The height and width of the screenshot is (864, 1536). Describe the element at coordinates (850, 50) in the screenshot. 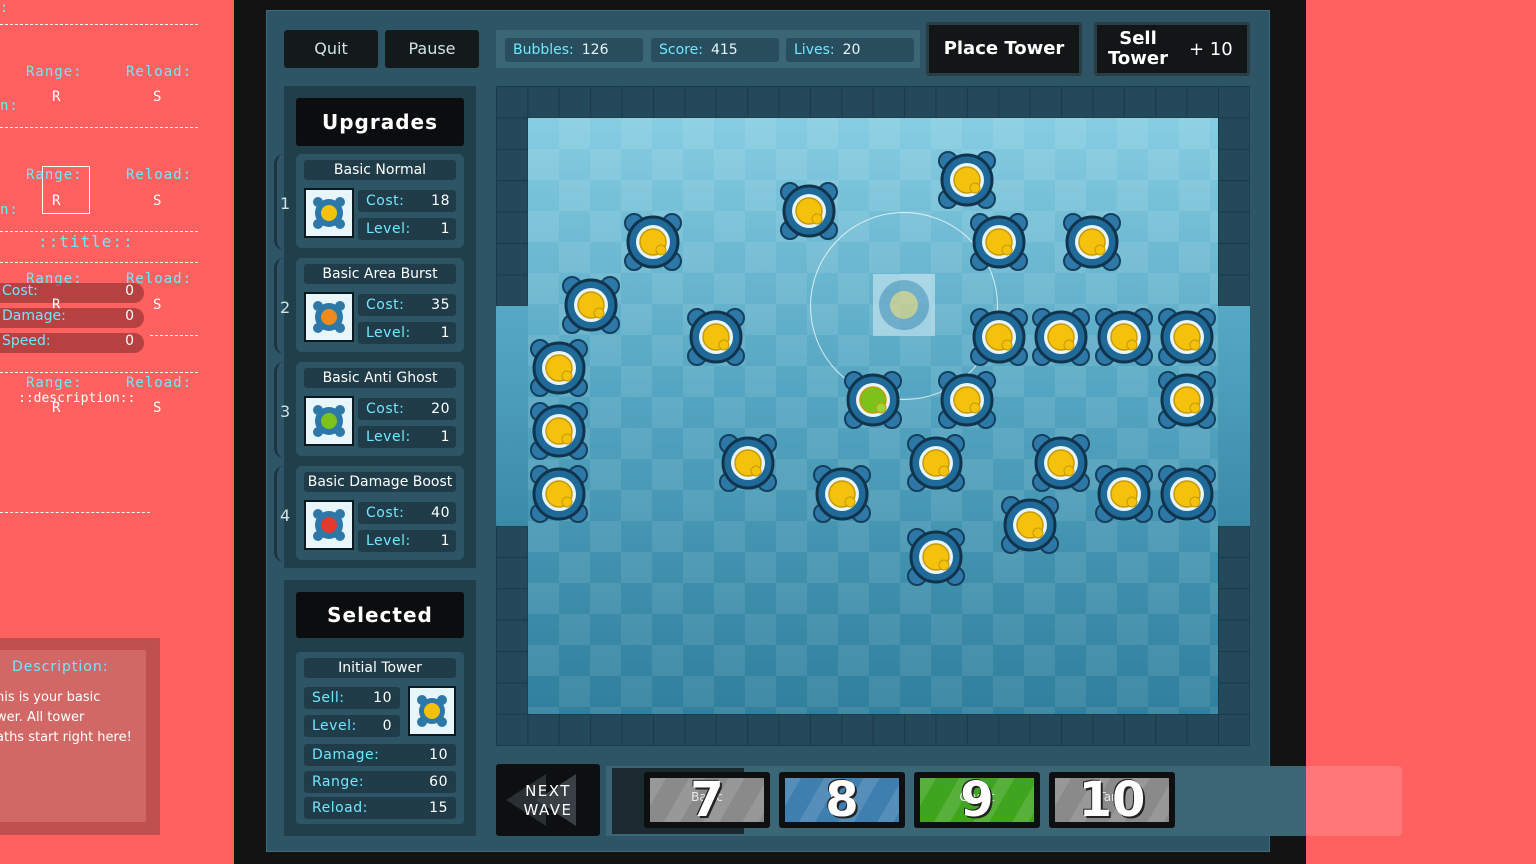

I see `lives-stat: Lives: 20` at that location.